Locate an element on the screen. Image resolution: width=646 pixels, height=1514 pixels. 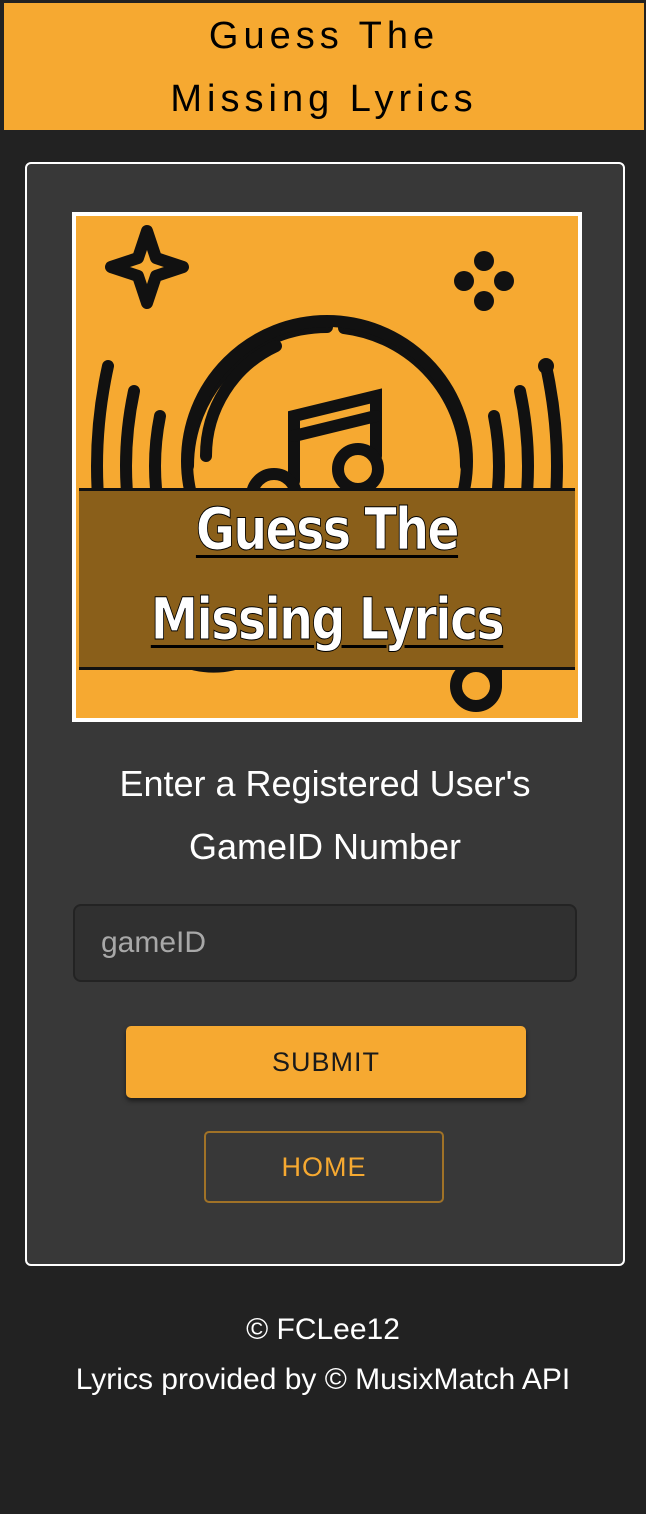
gameid-prompt: Enter a Registered User's GameID Number is located at coordinates (325, 815).